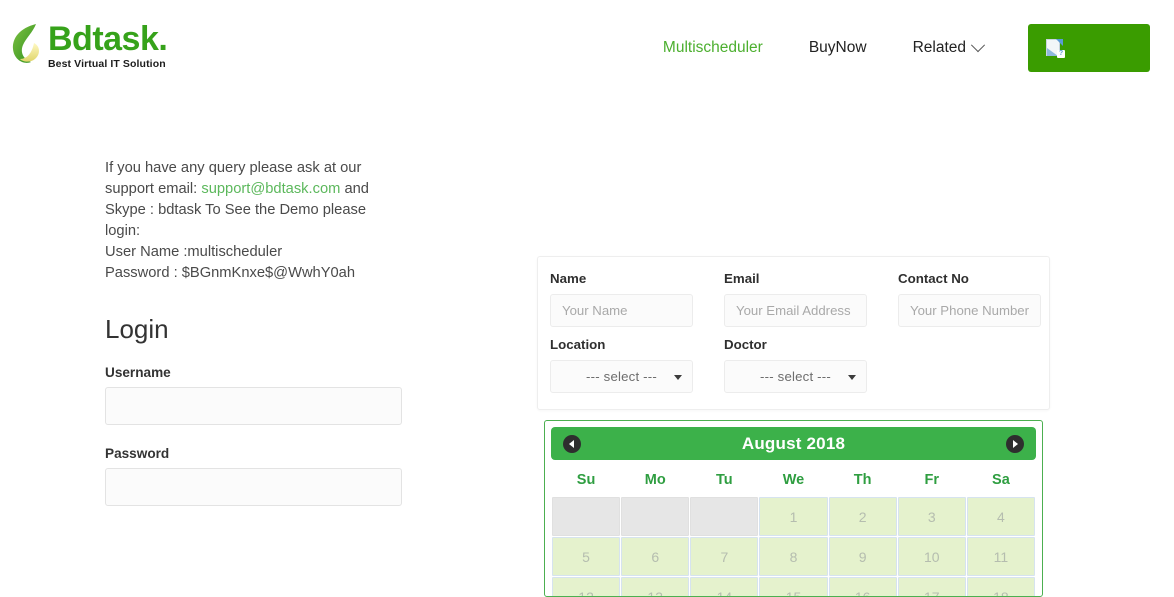  Describe the element at coordinates (568, 278) in the screenshot. I see `name-label: Name` at that location.